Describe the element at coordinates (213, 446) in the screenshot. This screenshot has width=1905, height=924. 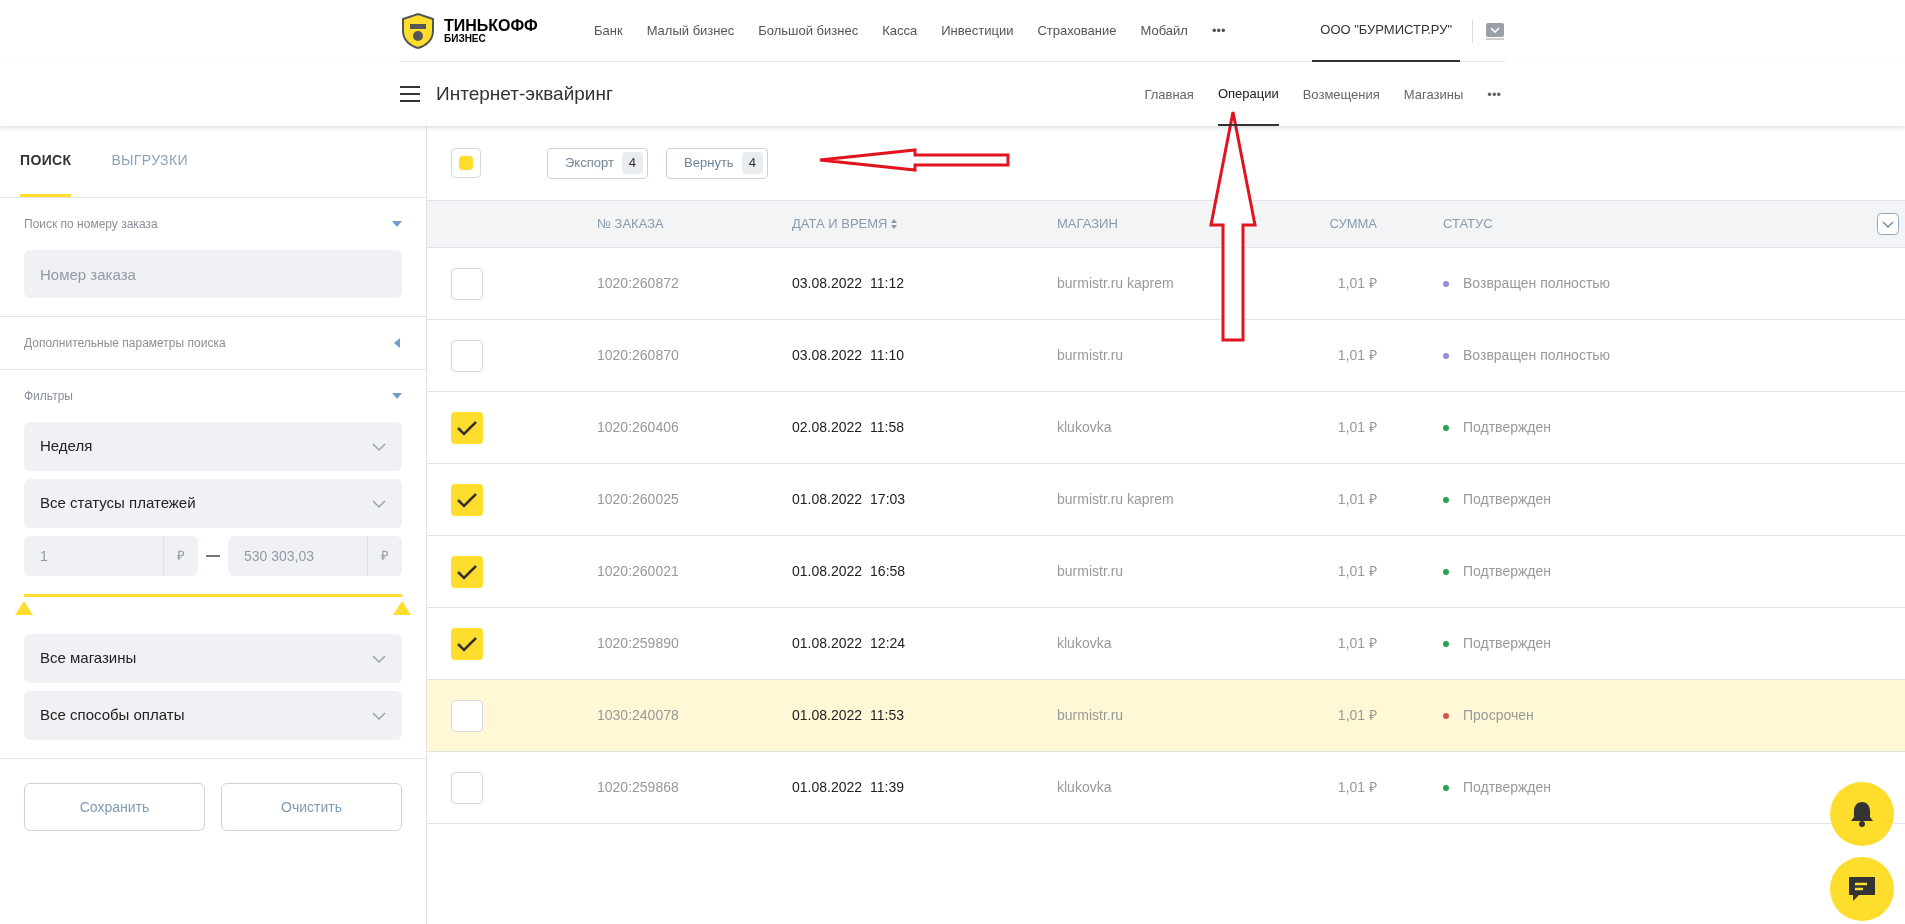
I see `period-select: Неделя` at that location.